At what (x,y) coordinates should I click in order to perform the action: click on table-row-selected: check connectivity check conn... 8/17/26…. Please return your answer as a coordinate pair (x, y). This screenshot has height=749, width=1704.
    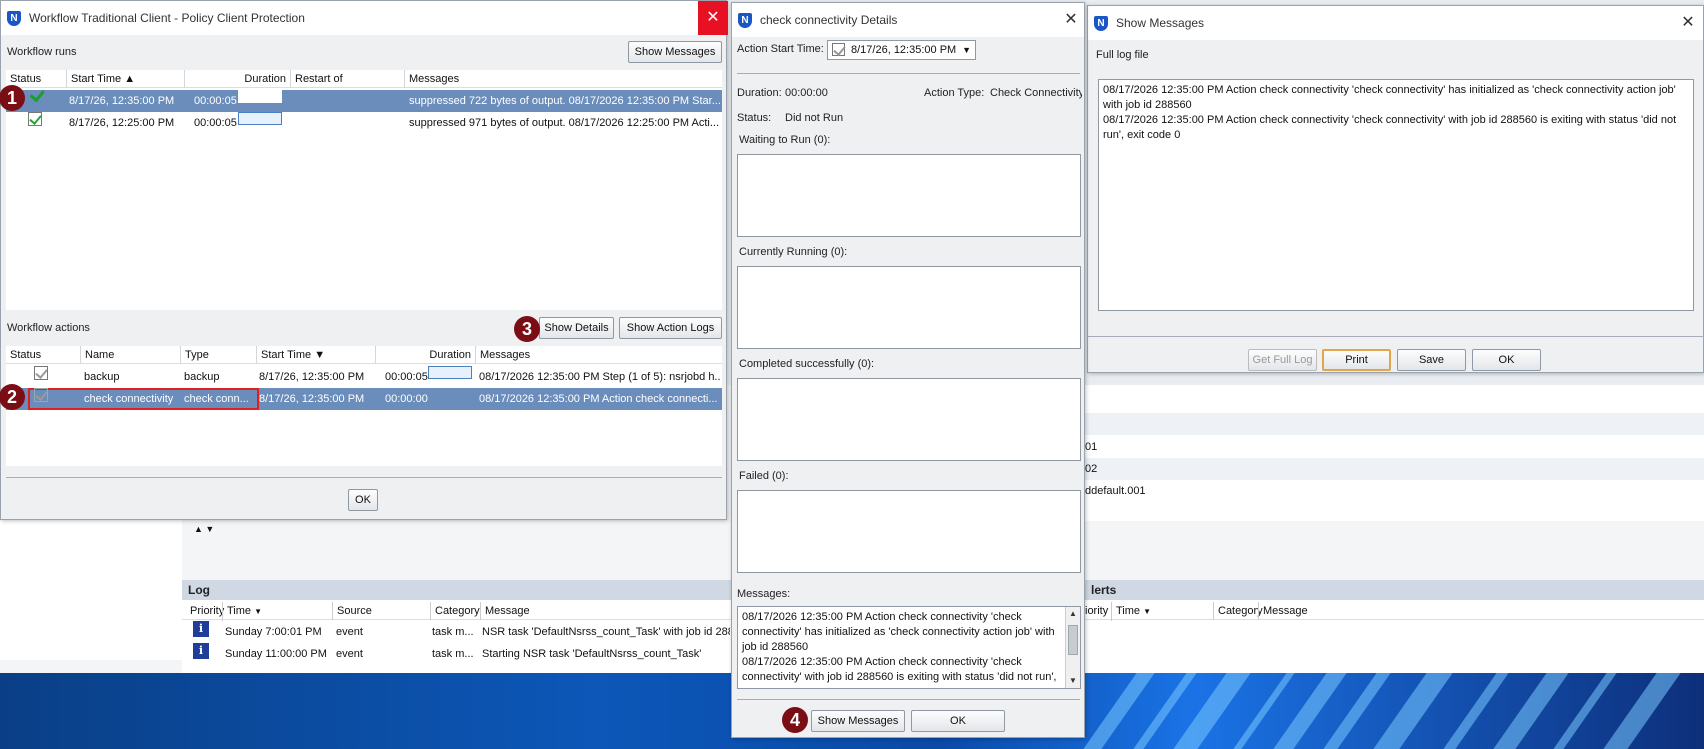
    Looking at the image, I should click on (364, 399).